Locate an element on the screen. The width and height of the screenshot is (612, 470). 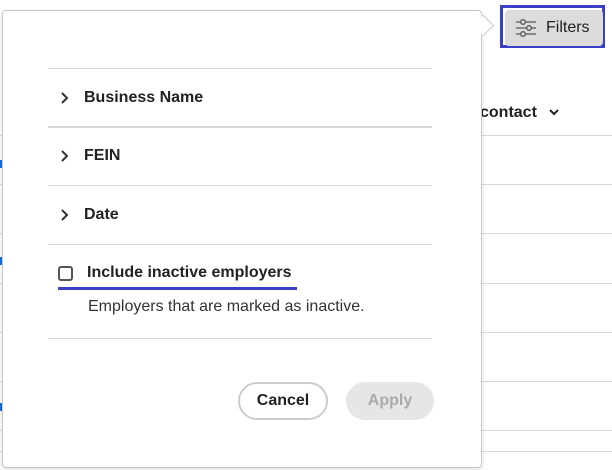
include-inactive-label: Include inactive employers is located at coordinates (189, 273).